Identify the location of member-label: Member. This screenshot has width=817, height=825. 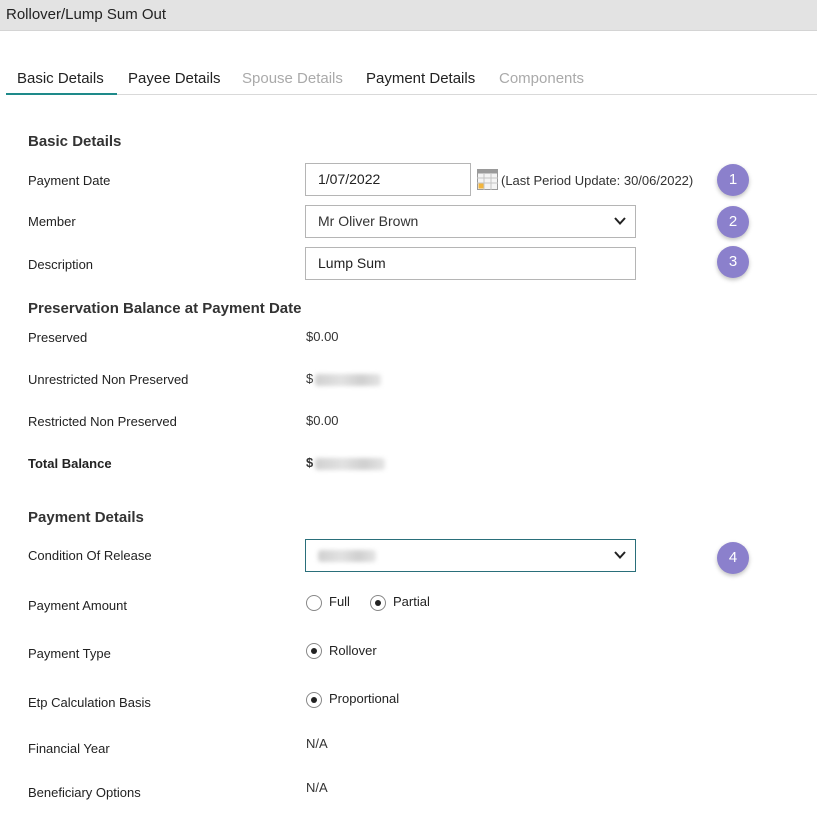
(52, 221).